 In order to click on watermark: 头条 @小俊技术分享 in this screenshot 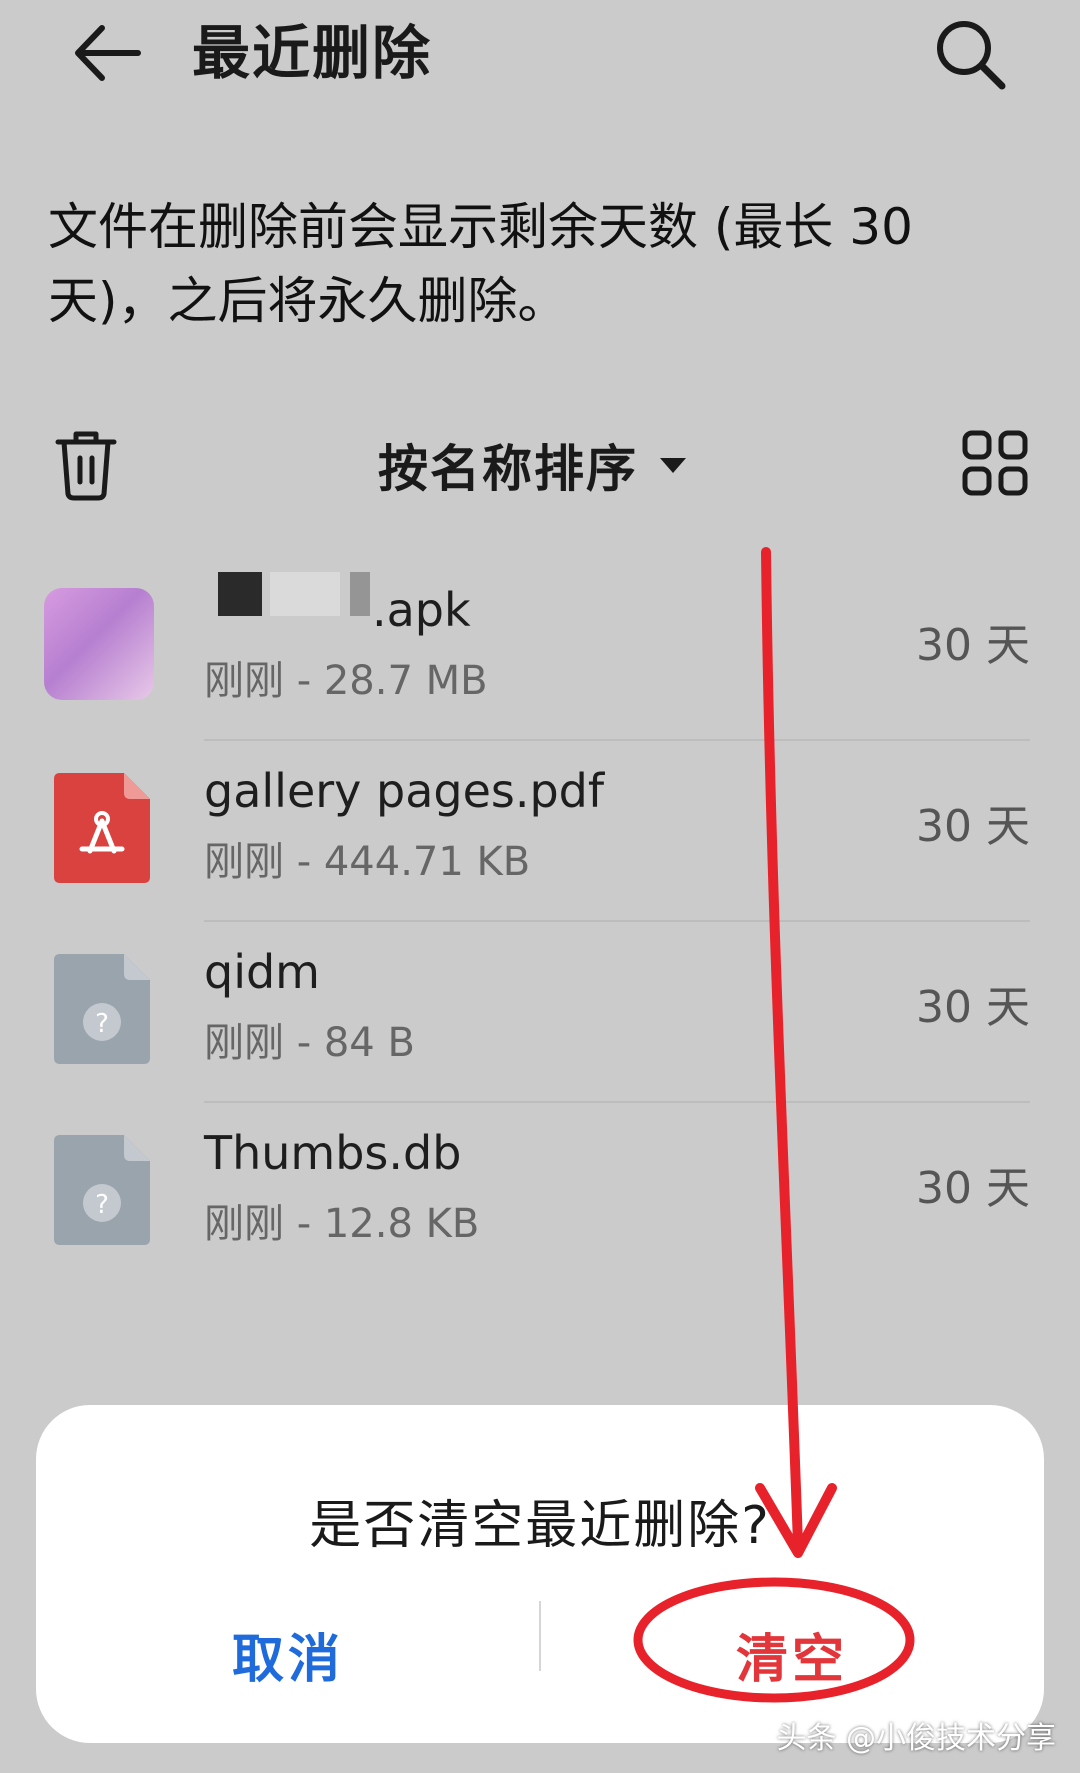, I will do `click(916, 1738)`.